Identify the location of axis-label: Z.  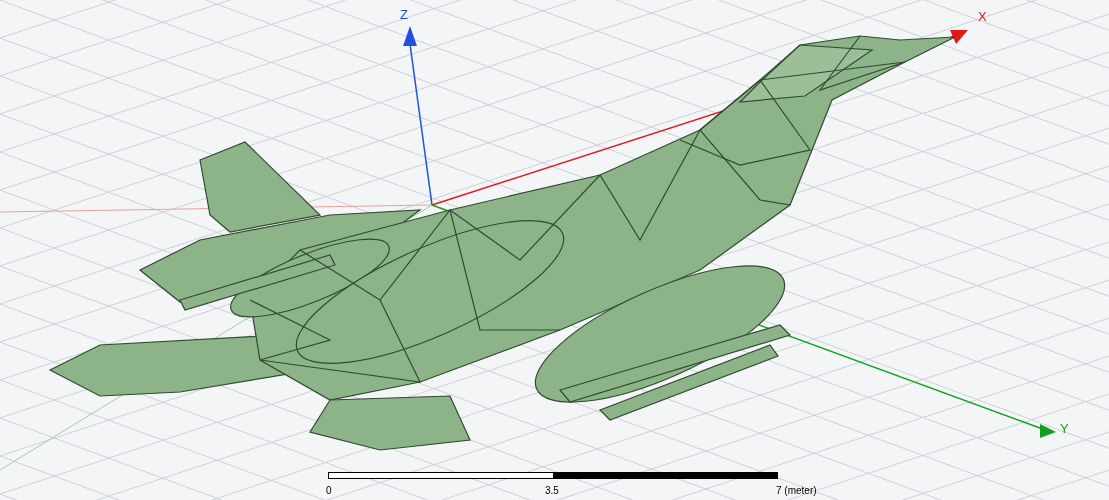
(404, 14).